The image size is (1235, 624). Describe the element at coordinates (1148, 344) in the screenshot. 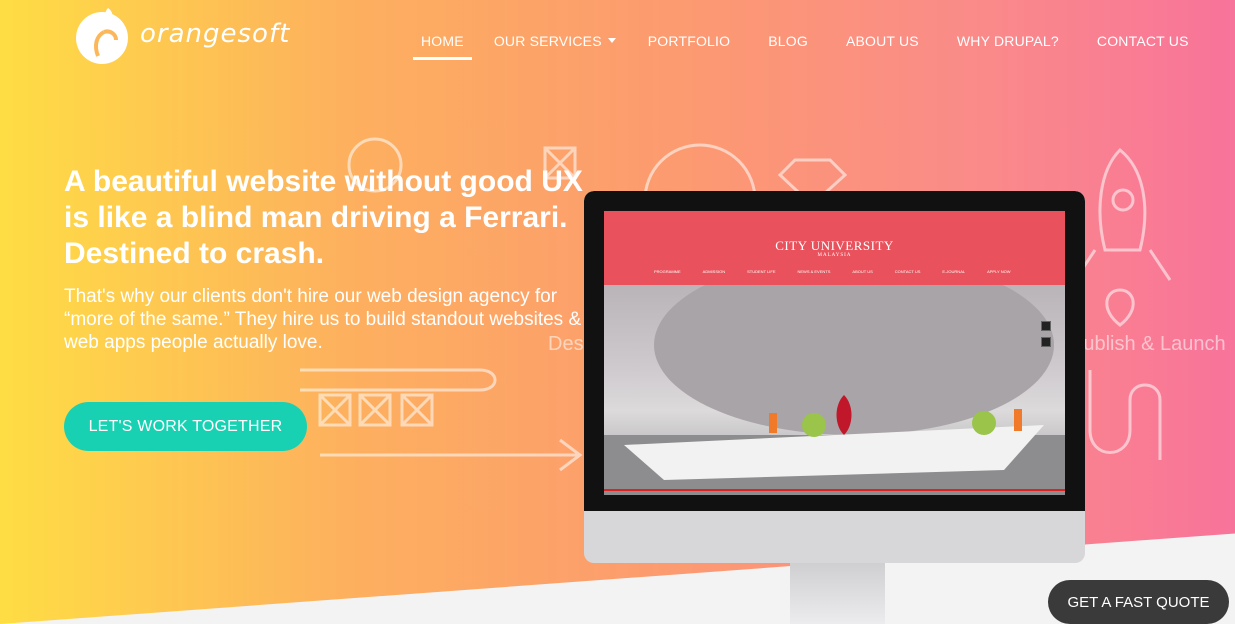

I see `background-word-publish: Publish & Launch` at that location.